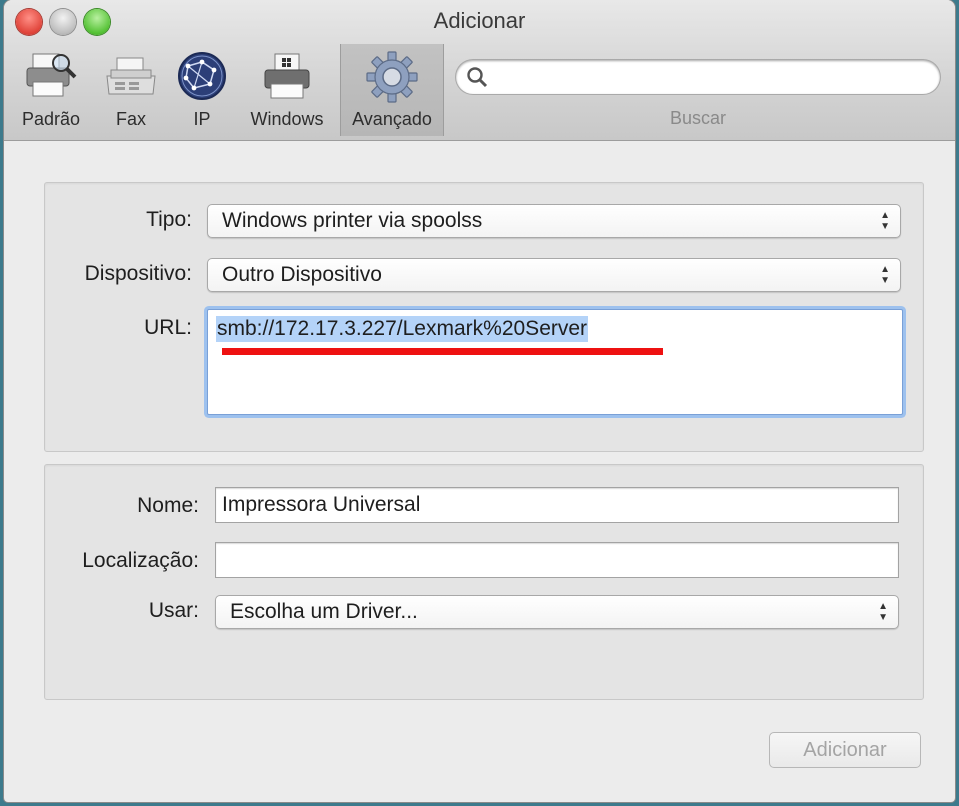  What do you see at coordinates (479, 20) in the screenshot?
I see `window-title: Adicionar` at bounding box center [479, 20].